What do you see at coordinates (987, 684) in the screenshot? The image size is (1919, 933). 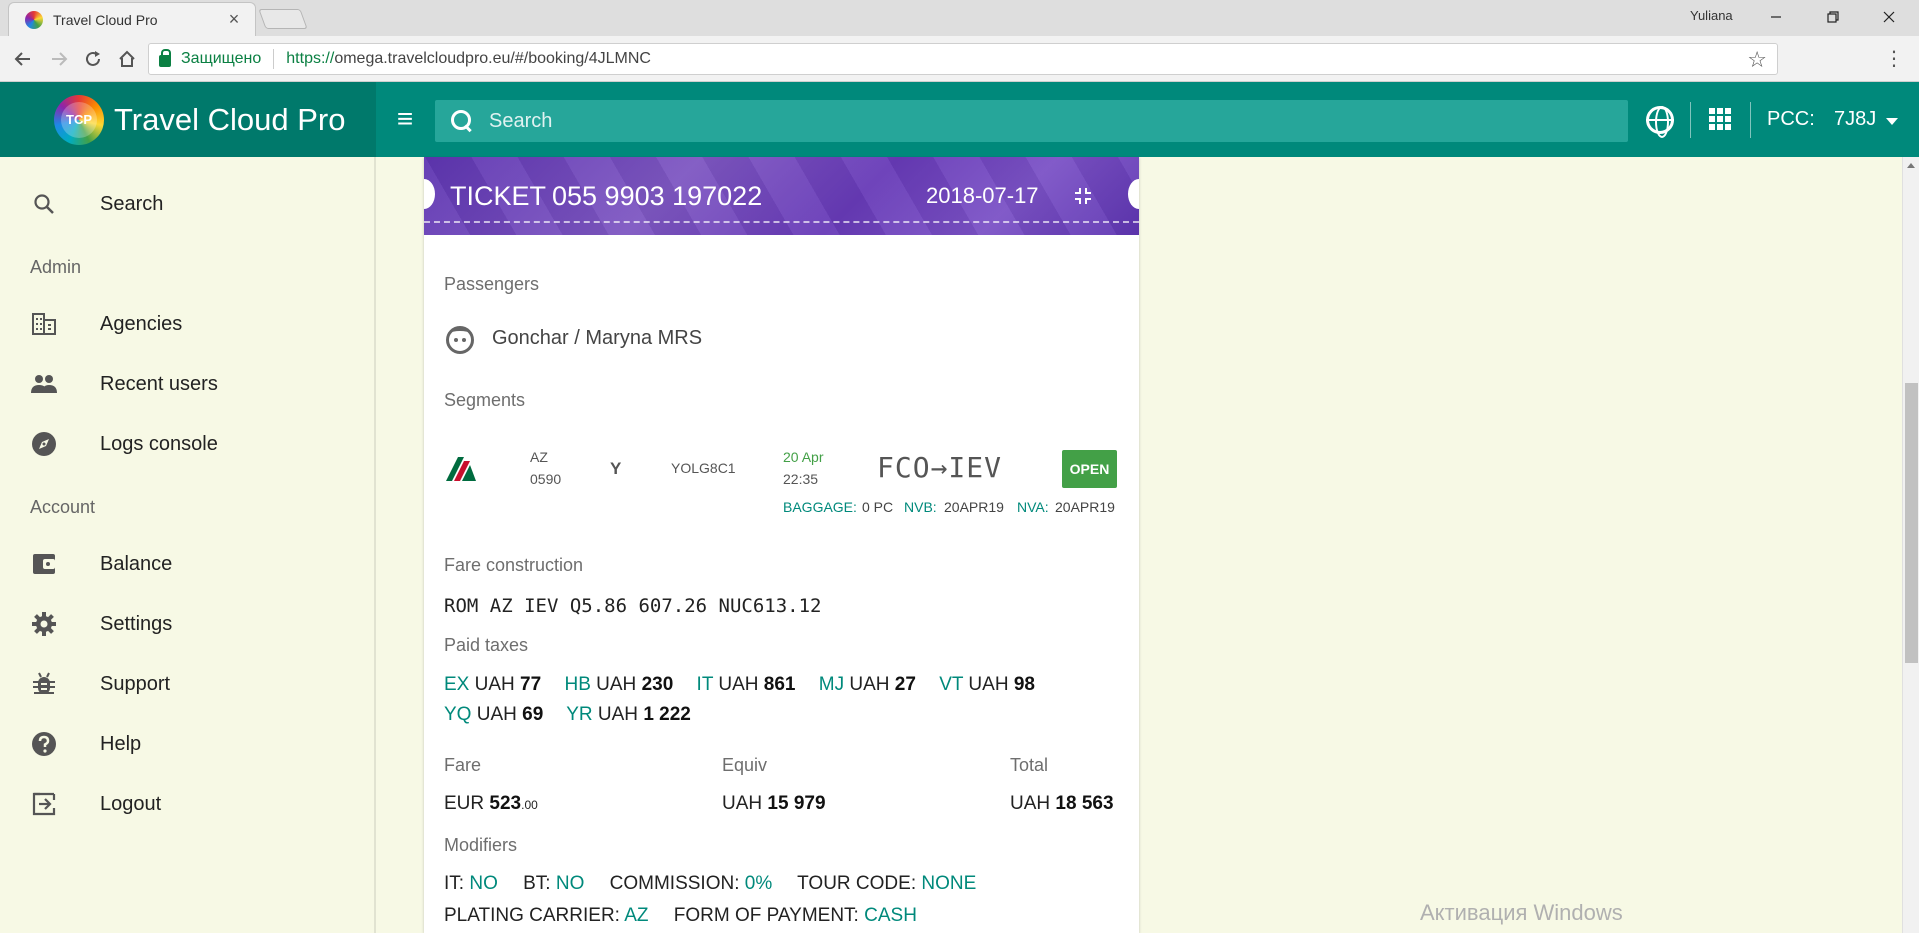 I see `tax-item: VT UAH 98` at bounding box center [987, 684].